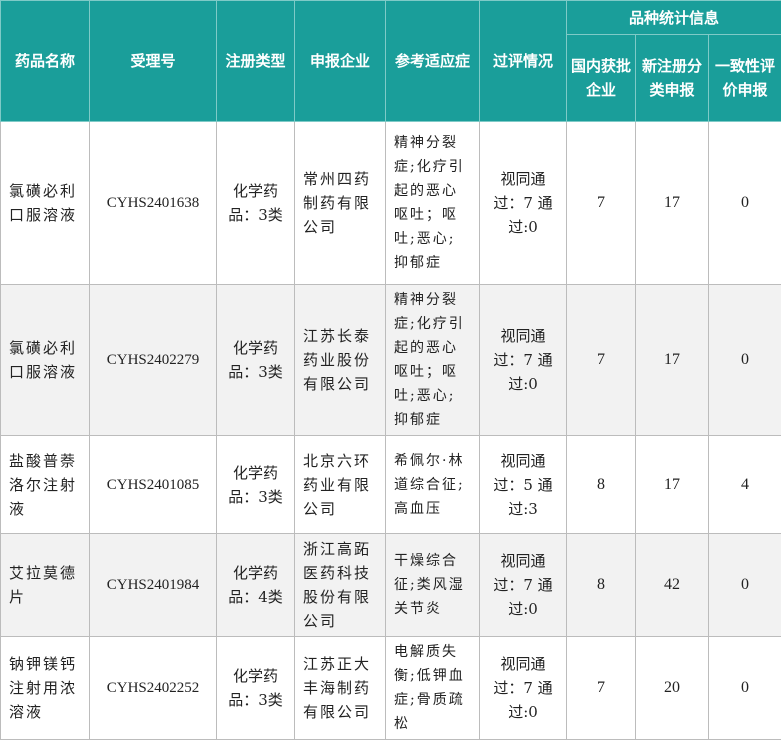  I want to click on header-review: 过评情况, so click(523, 61).